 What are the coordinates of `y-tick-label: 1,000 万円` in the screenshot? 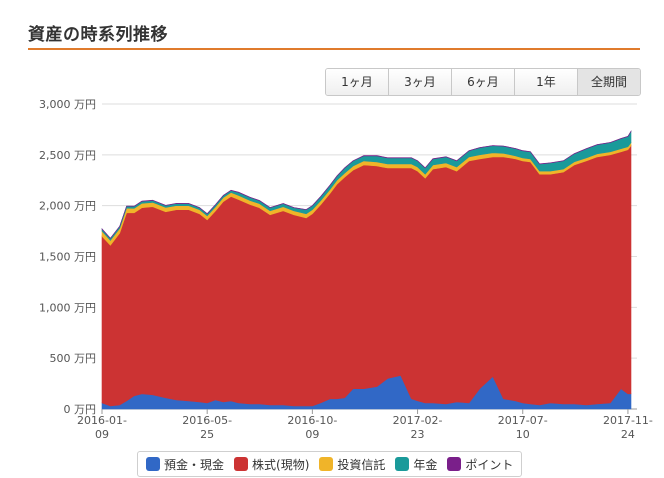 It's located at (67, 307).